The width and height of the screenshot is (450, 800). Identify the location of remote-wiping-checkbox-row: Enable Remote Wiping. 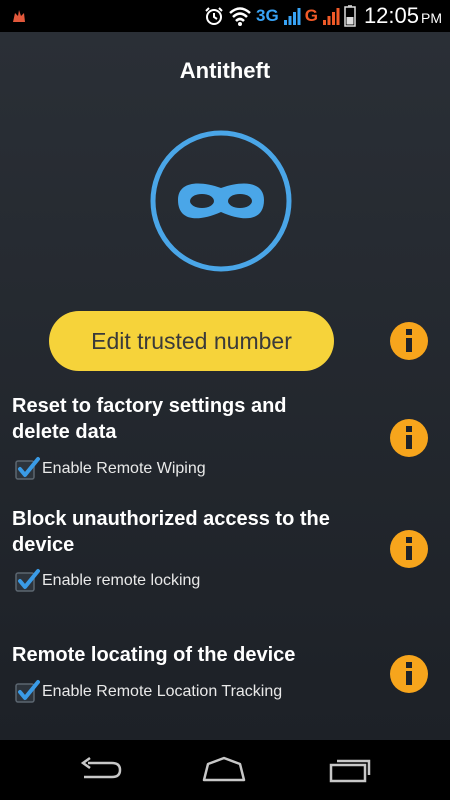
(110, 469).